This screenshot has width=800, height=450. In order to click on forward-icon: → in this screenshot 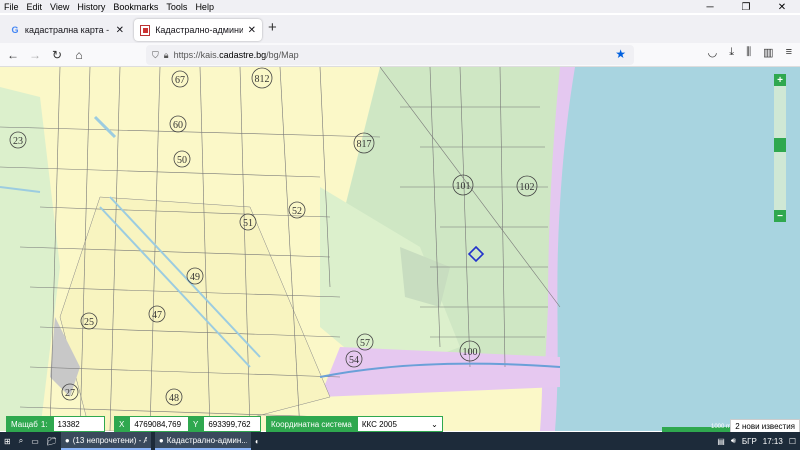, I will do `click(35, 55)`.